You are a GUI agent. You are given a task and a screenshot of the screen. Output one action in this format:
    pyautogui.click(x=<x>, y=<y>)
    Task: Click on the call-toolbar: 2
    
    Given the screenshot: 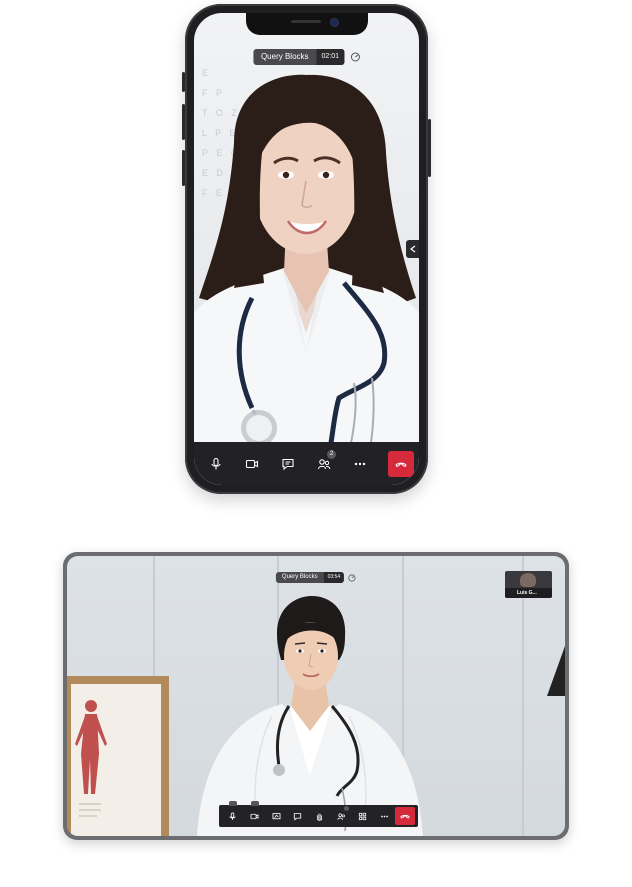 What is the action you would take?
    pyautogui.click(x=306, y=463)
    